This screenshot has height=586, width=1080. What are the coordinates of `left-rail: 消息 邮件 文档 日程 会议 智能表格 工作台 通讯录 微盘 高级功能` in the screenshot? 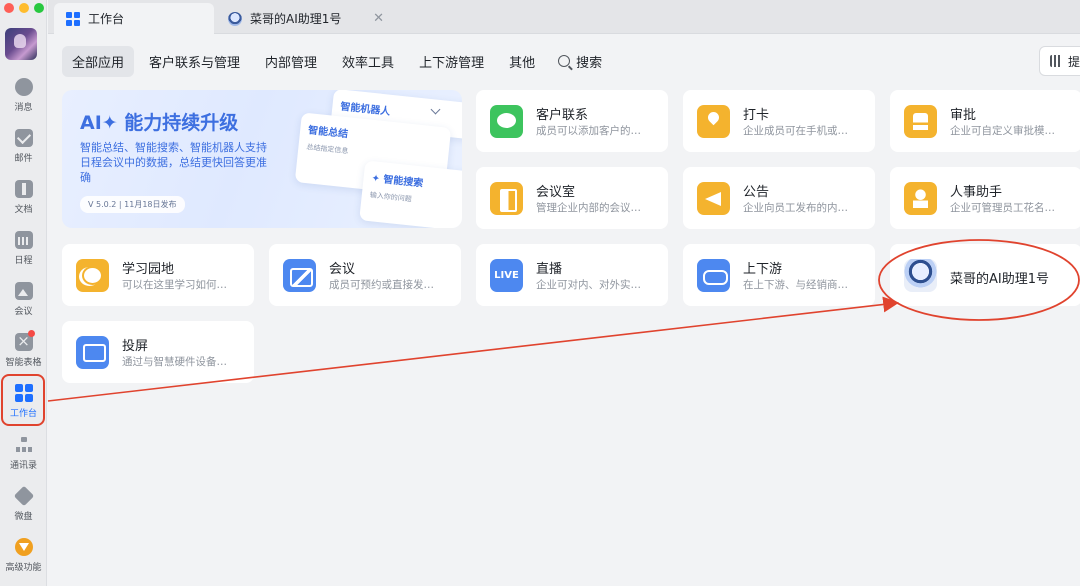 It's located at (23, 293).